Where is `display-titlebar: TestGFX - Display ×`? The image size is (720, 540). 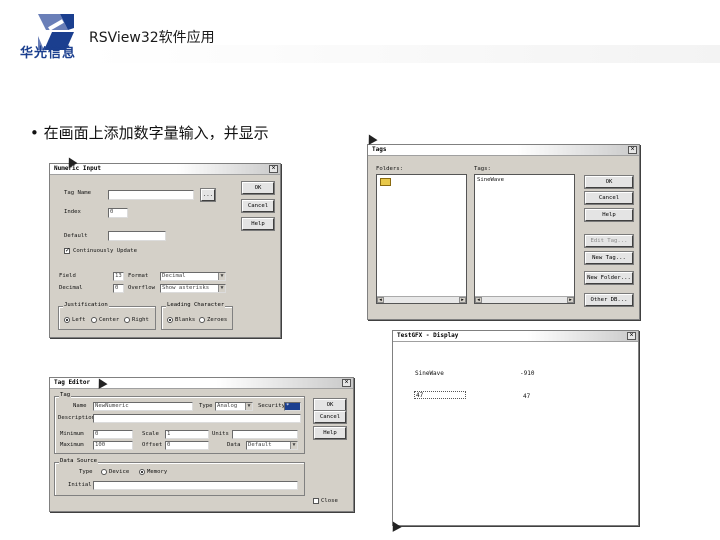 display-titlebar: TestGFX - Display × is located at coordinates (515, 336).